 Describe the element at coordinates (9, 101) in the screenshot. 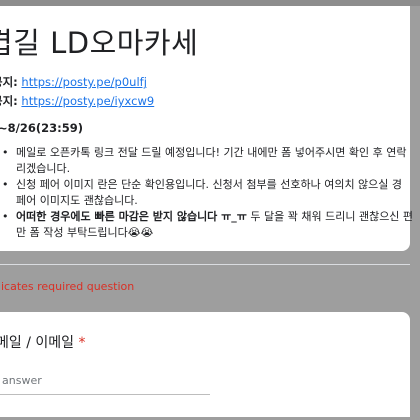

I see `notice-label-2: 공지:` at that location.